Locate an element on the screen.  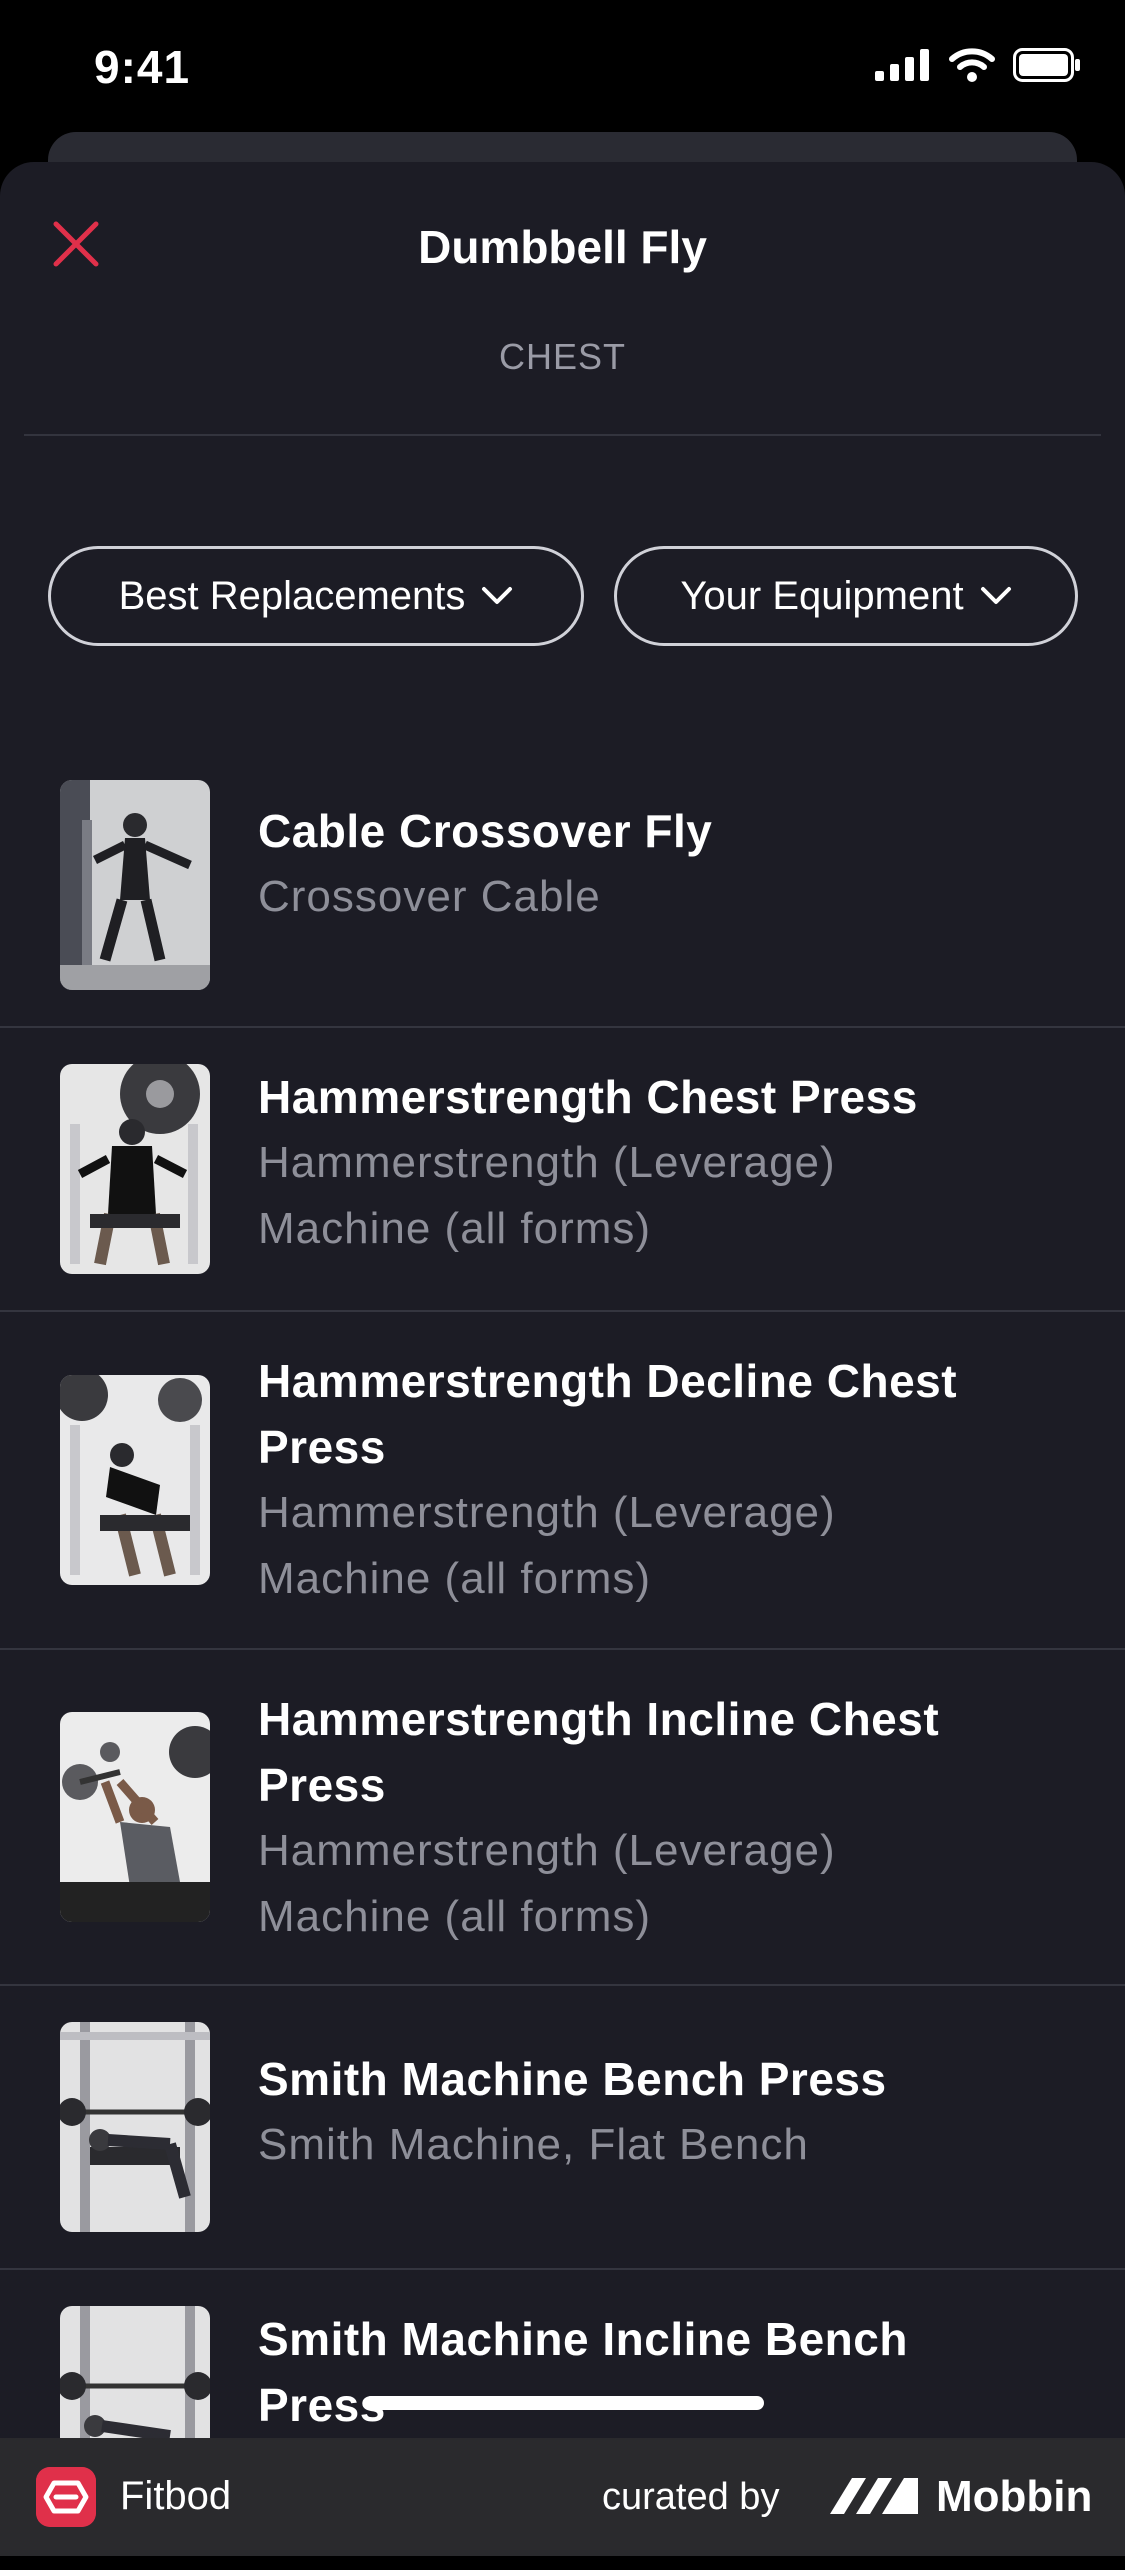
your-equipment-dropdown: Your Equipment is located at coordinates (846, 596).